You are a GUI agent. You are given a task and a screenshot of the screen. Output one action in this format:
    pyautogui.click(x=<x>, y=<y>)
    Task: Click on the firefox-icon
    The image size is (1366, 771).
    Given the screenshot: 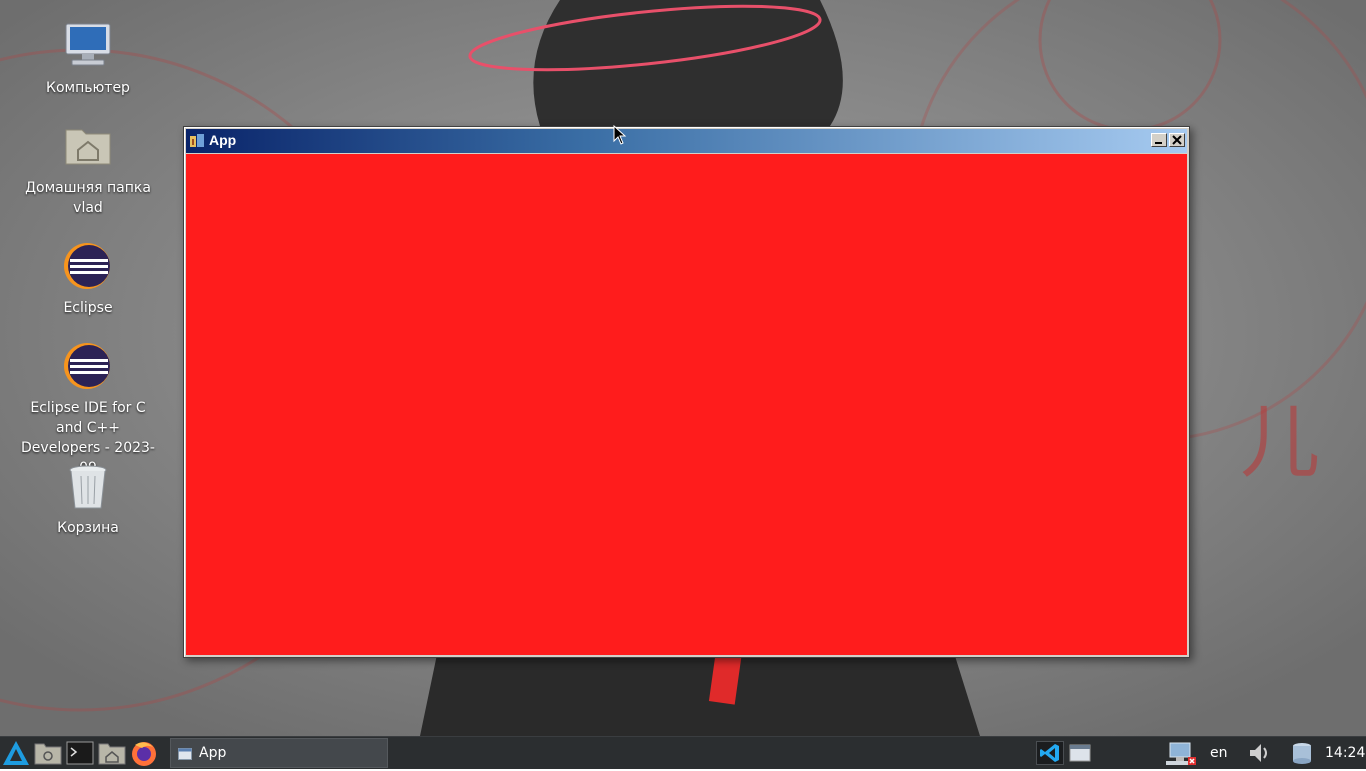 What is the action you would take?
    pyautogui.click(x=144, y=754)
    